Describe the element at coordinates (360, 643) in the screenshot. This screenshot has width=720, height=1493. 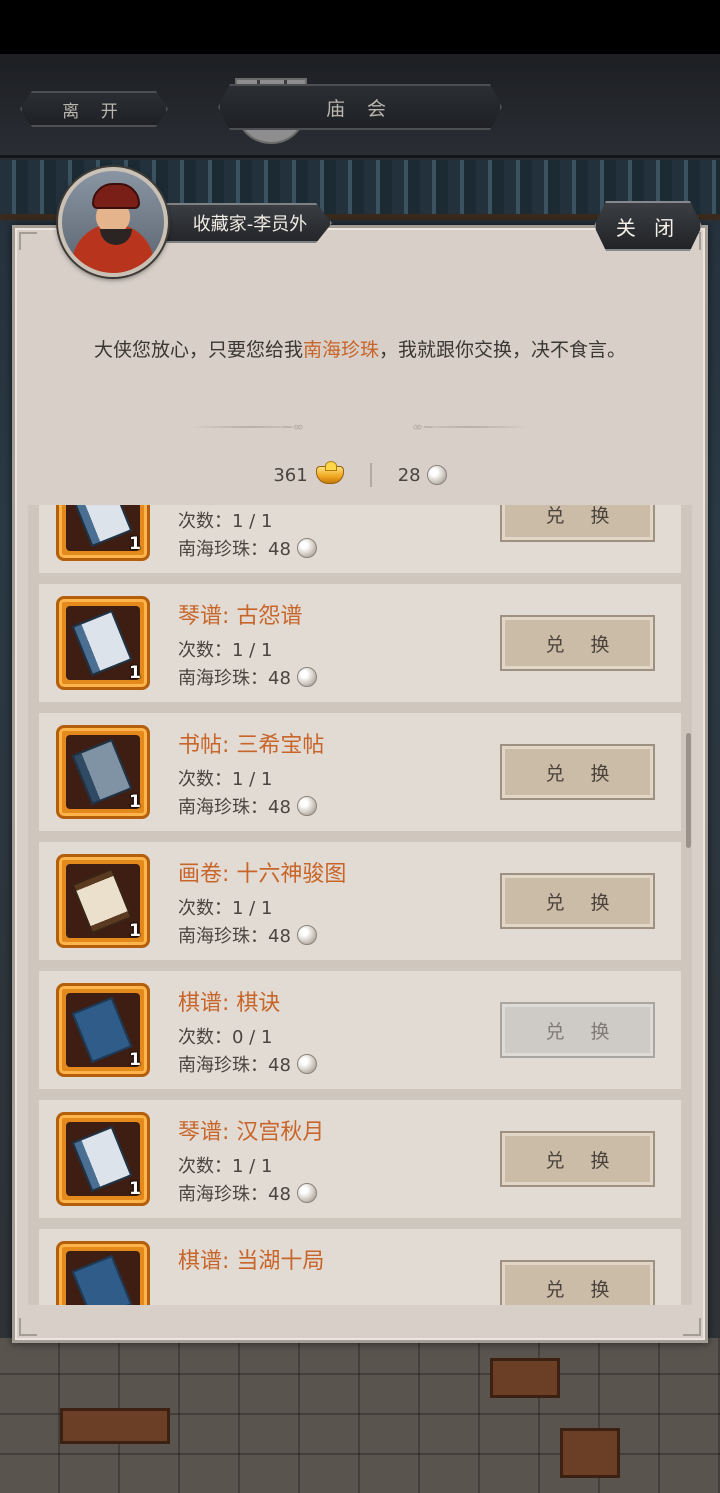
I see `exchange-item: 1 琴谱: 古怨谱次数：1 / 1 南海珍珠：48 兑 换` at that location.